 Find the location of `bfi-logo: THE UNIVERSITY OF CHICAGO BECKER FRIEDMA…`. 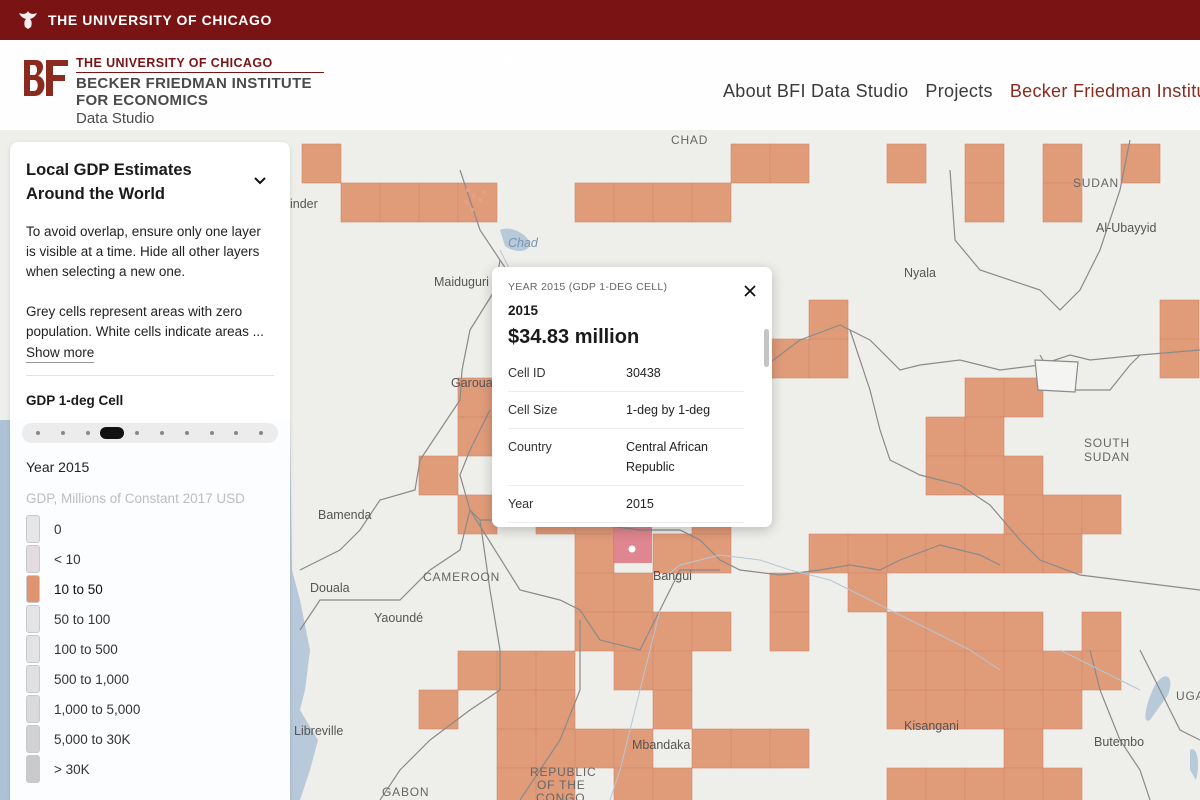

bfi-logo: THE UNIVERSITY OF CHICAGO BECKER FRIEDMA… is located at coordinates (173, 92).